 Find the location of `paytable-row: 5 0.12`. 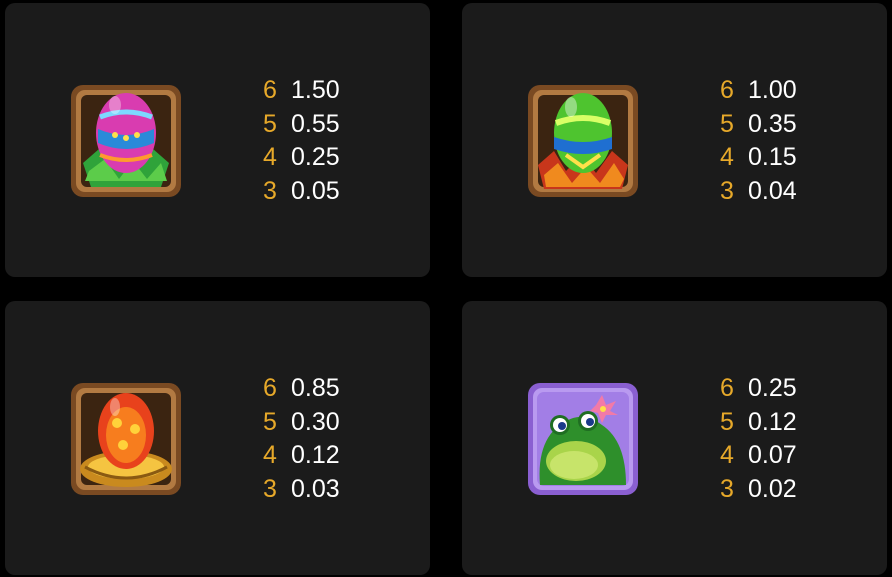

paytable-row: 5 0.12 is located at coordinates (795, 423).